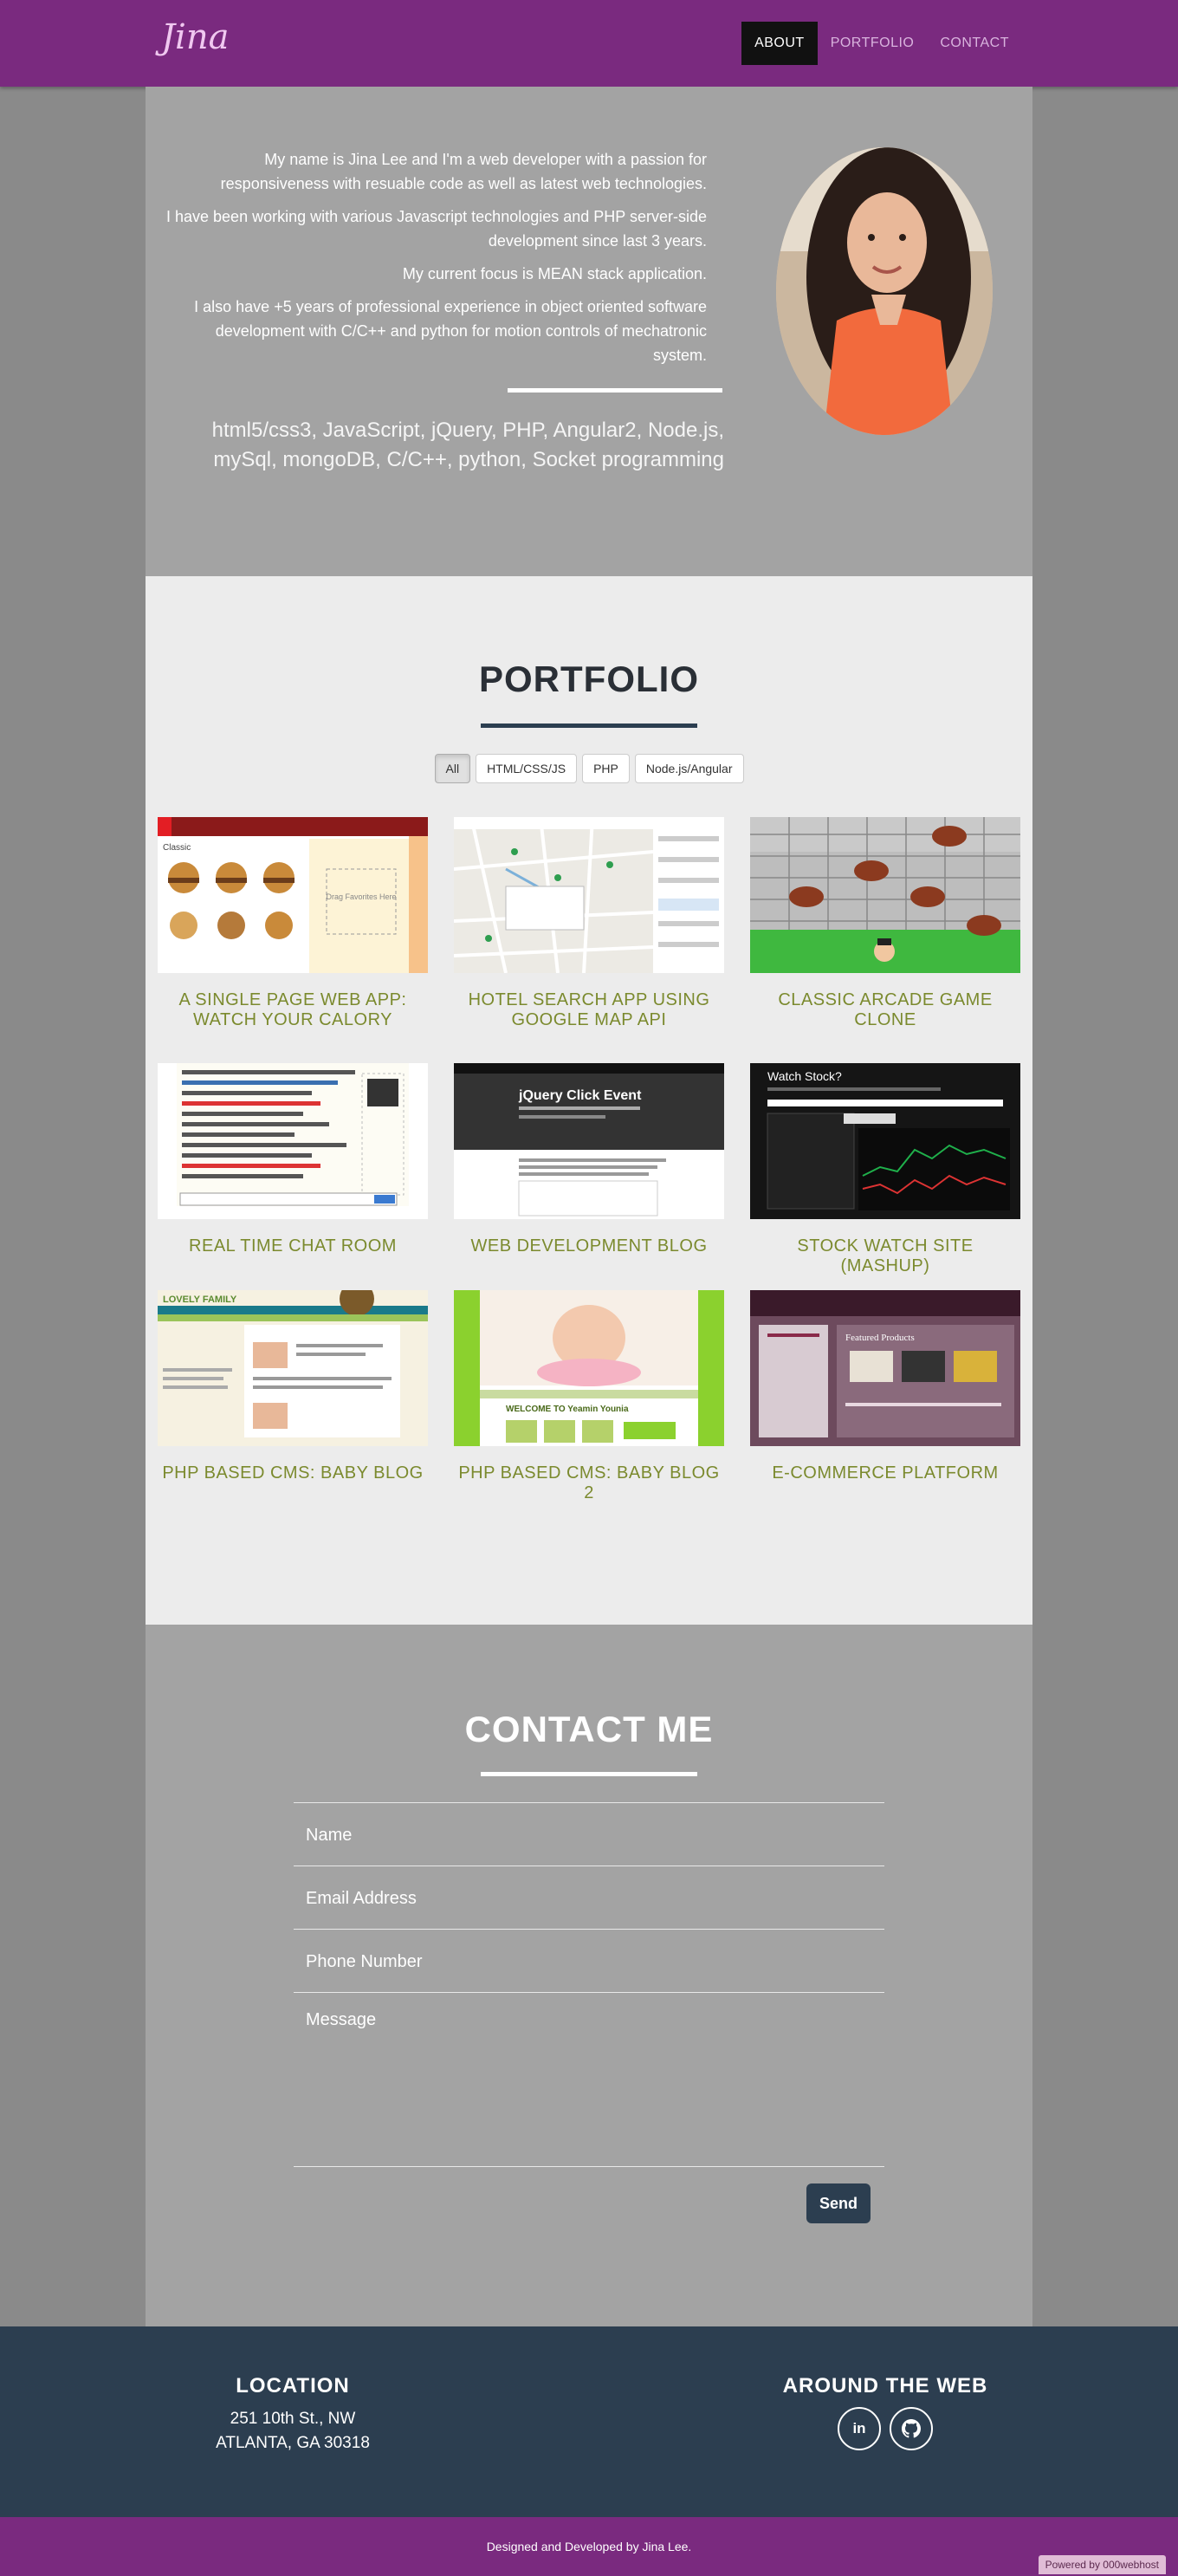 Image resolution: width=1178 pixels, height=2576 pixels. I want to click on location-title: LOCATION, so click(293, 2386).